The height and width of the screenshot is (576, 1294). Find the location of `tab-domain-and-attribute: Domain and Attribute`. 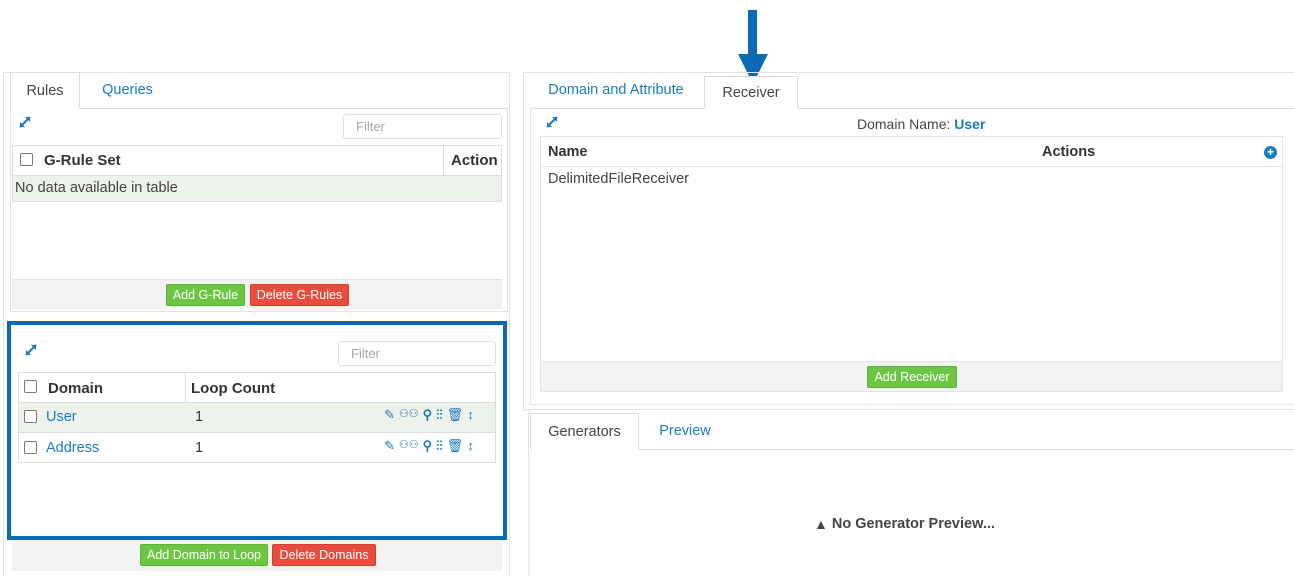

tab-domain-and-attribute: Domain and Attribute is located at coordinates (616, 90).